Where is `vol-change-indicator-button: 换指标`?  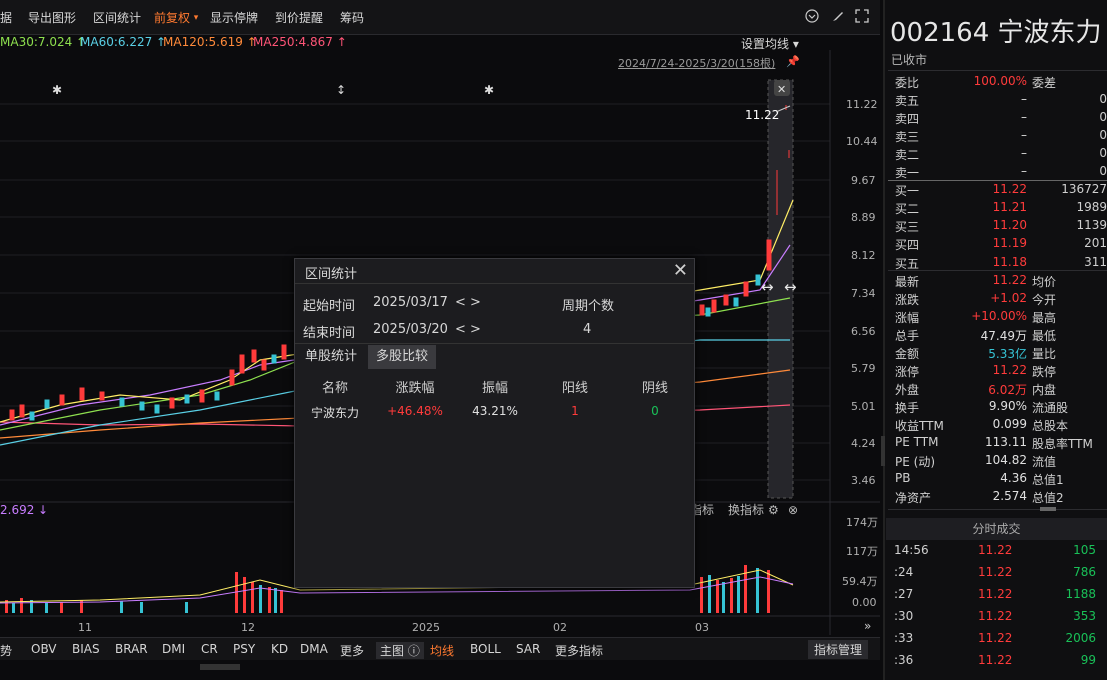 vol-change-indicator-button: 换指标 is located at coordinates (746, 509).